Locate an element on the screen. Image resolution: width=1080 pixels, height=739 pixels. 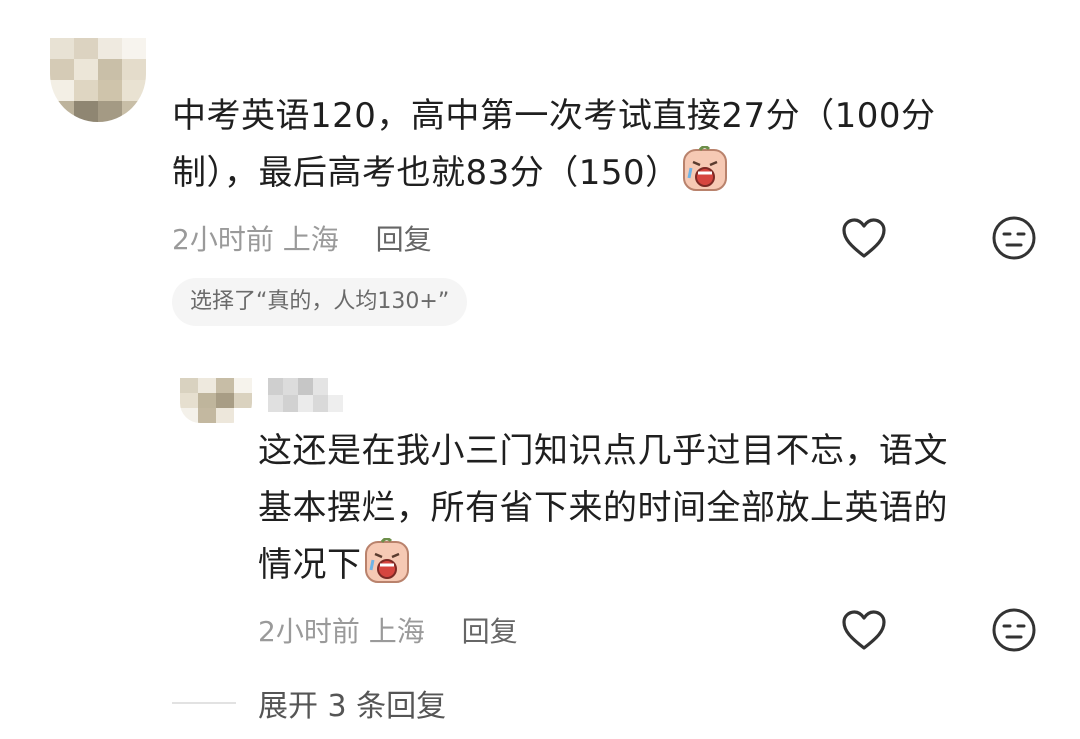
comment-line: 中考英语120，高中第一次考试直接27分（100分 is located at coordinates (554, 116).